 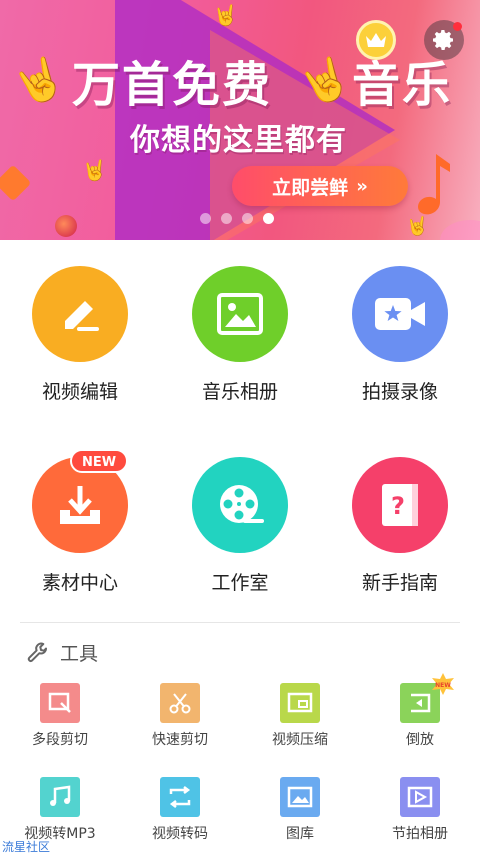 I want to click on feature-beginner-guide: ? 新手指南, so click(x=400, y=526).